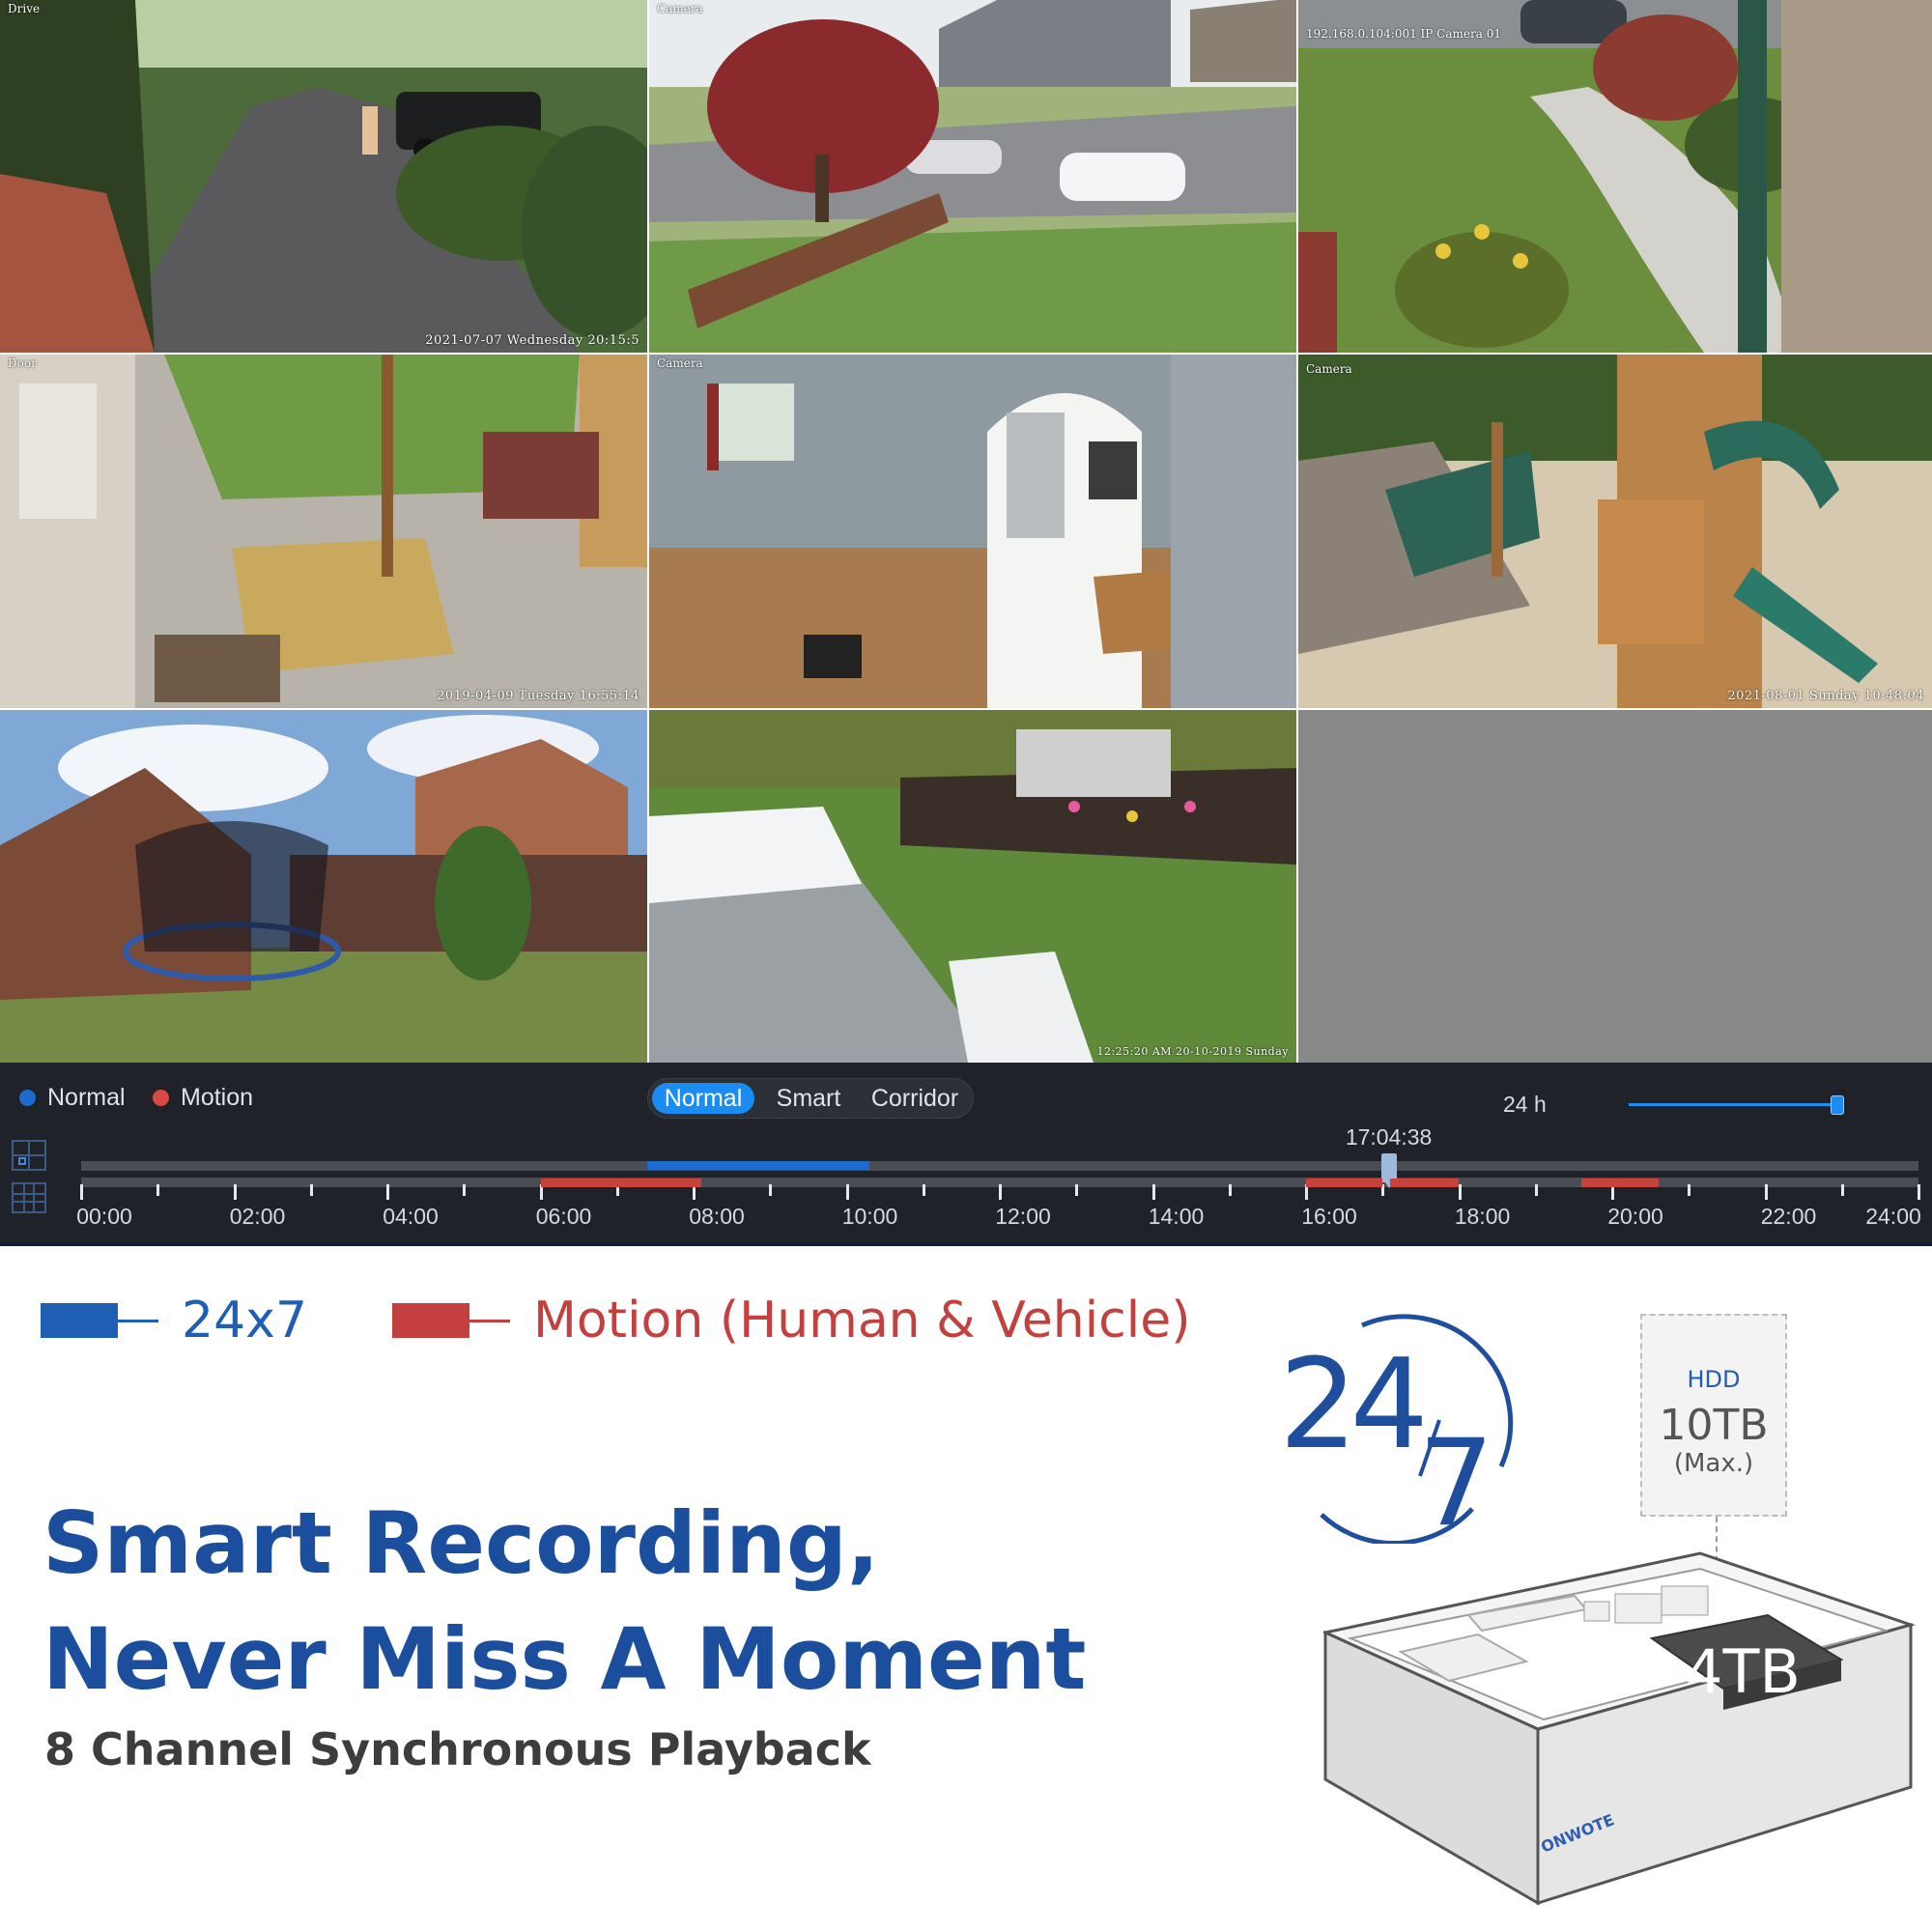 Image resolution: width=1932 pixels, height=1932 pixels. I want to click on motion-dot-icon, so click(161, 1098).